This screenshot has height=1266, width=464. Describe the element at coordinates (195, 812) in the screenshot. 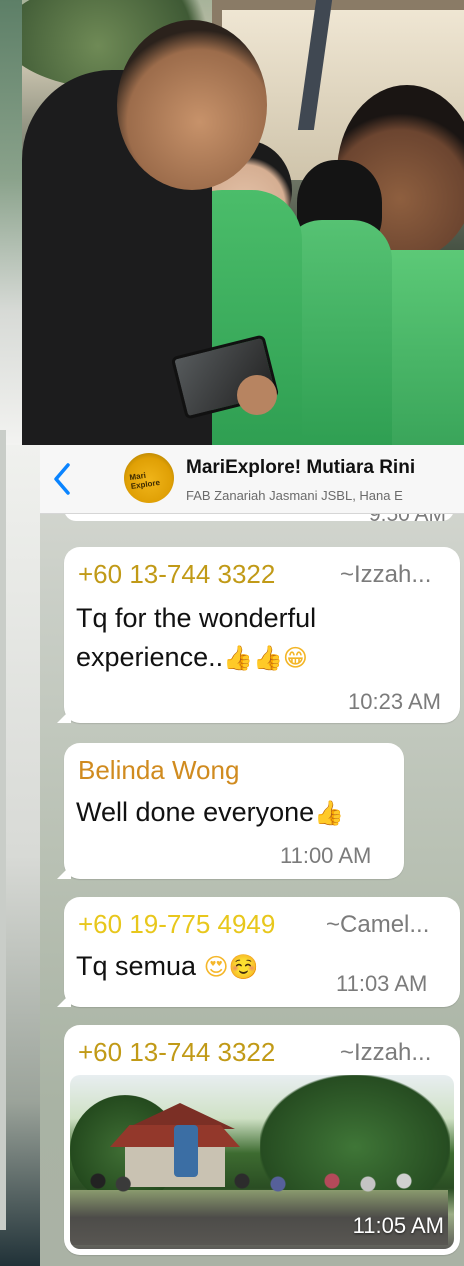

I see `message-text-line: Well done everyone` at that location.